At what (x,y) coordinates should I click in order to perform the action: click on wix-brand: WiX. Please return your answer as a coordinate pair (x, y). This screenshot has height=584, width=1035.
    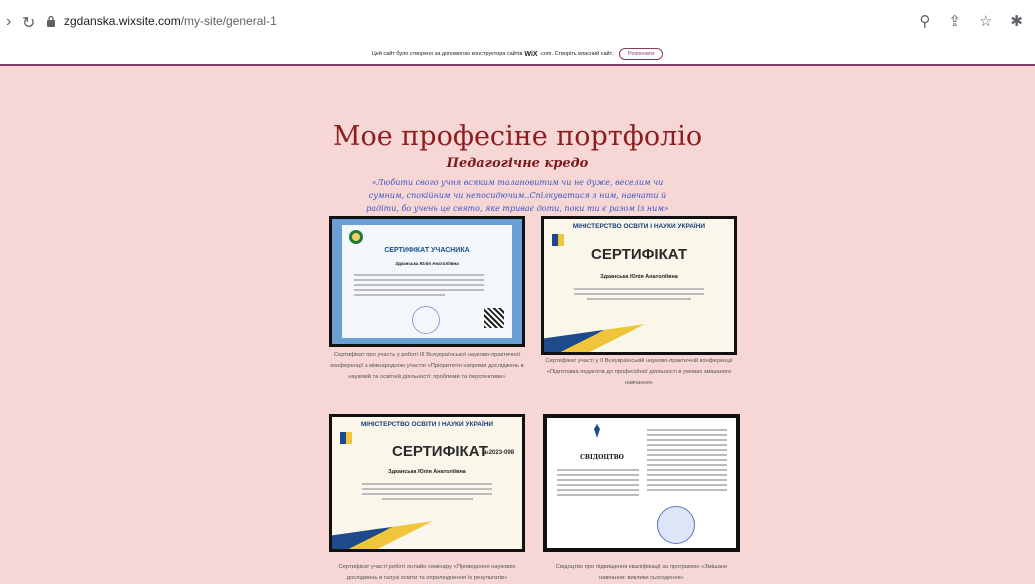
    Looking at the image, I should click on (531, 54).